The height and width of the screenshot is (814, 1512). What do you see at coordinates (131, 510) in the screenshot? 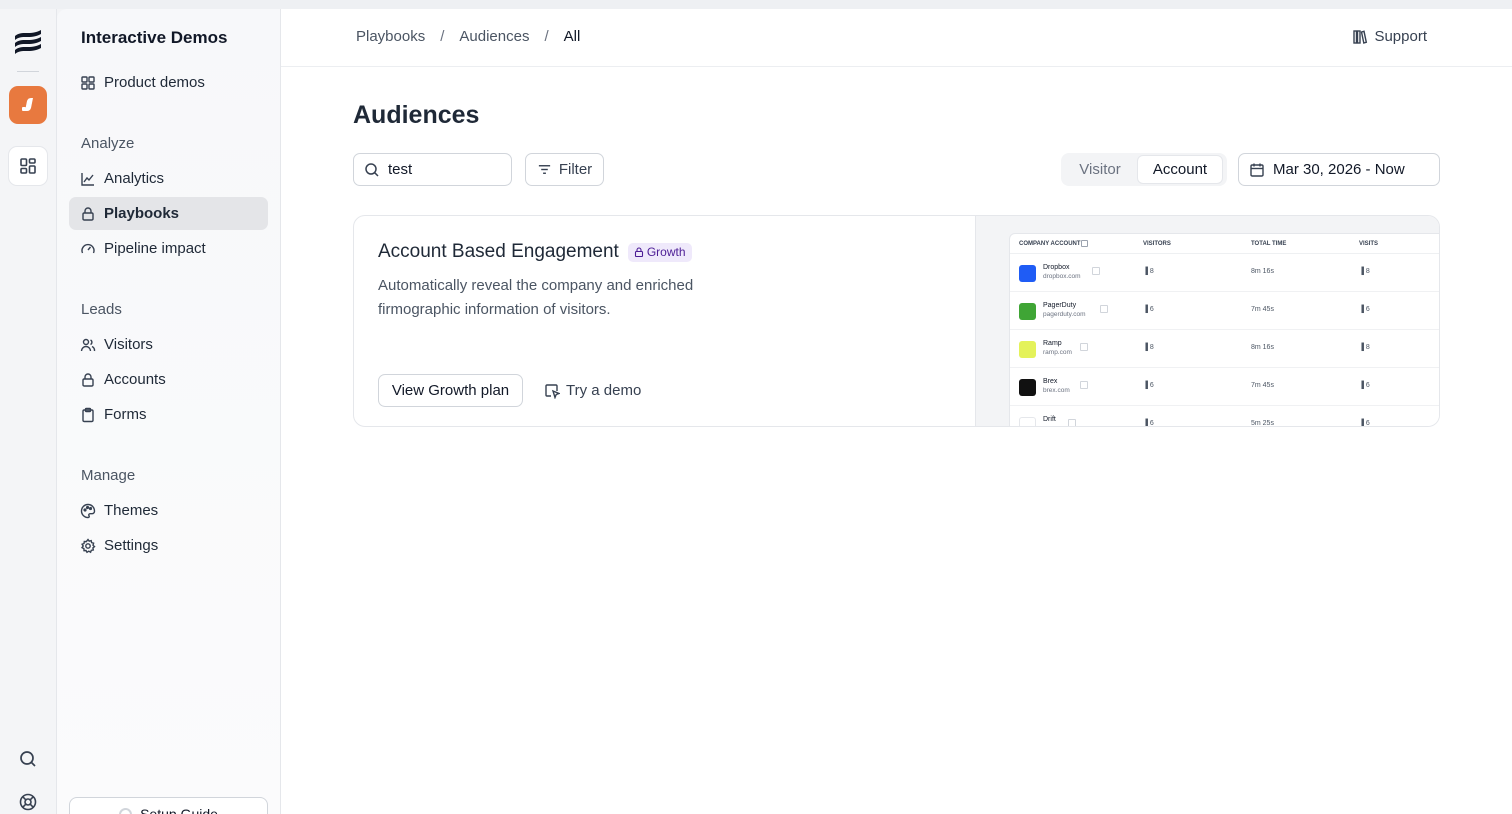
I see `sidebar-item-label: Themes` at bounding box center [131, 510].